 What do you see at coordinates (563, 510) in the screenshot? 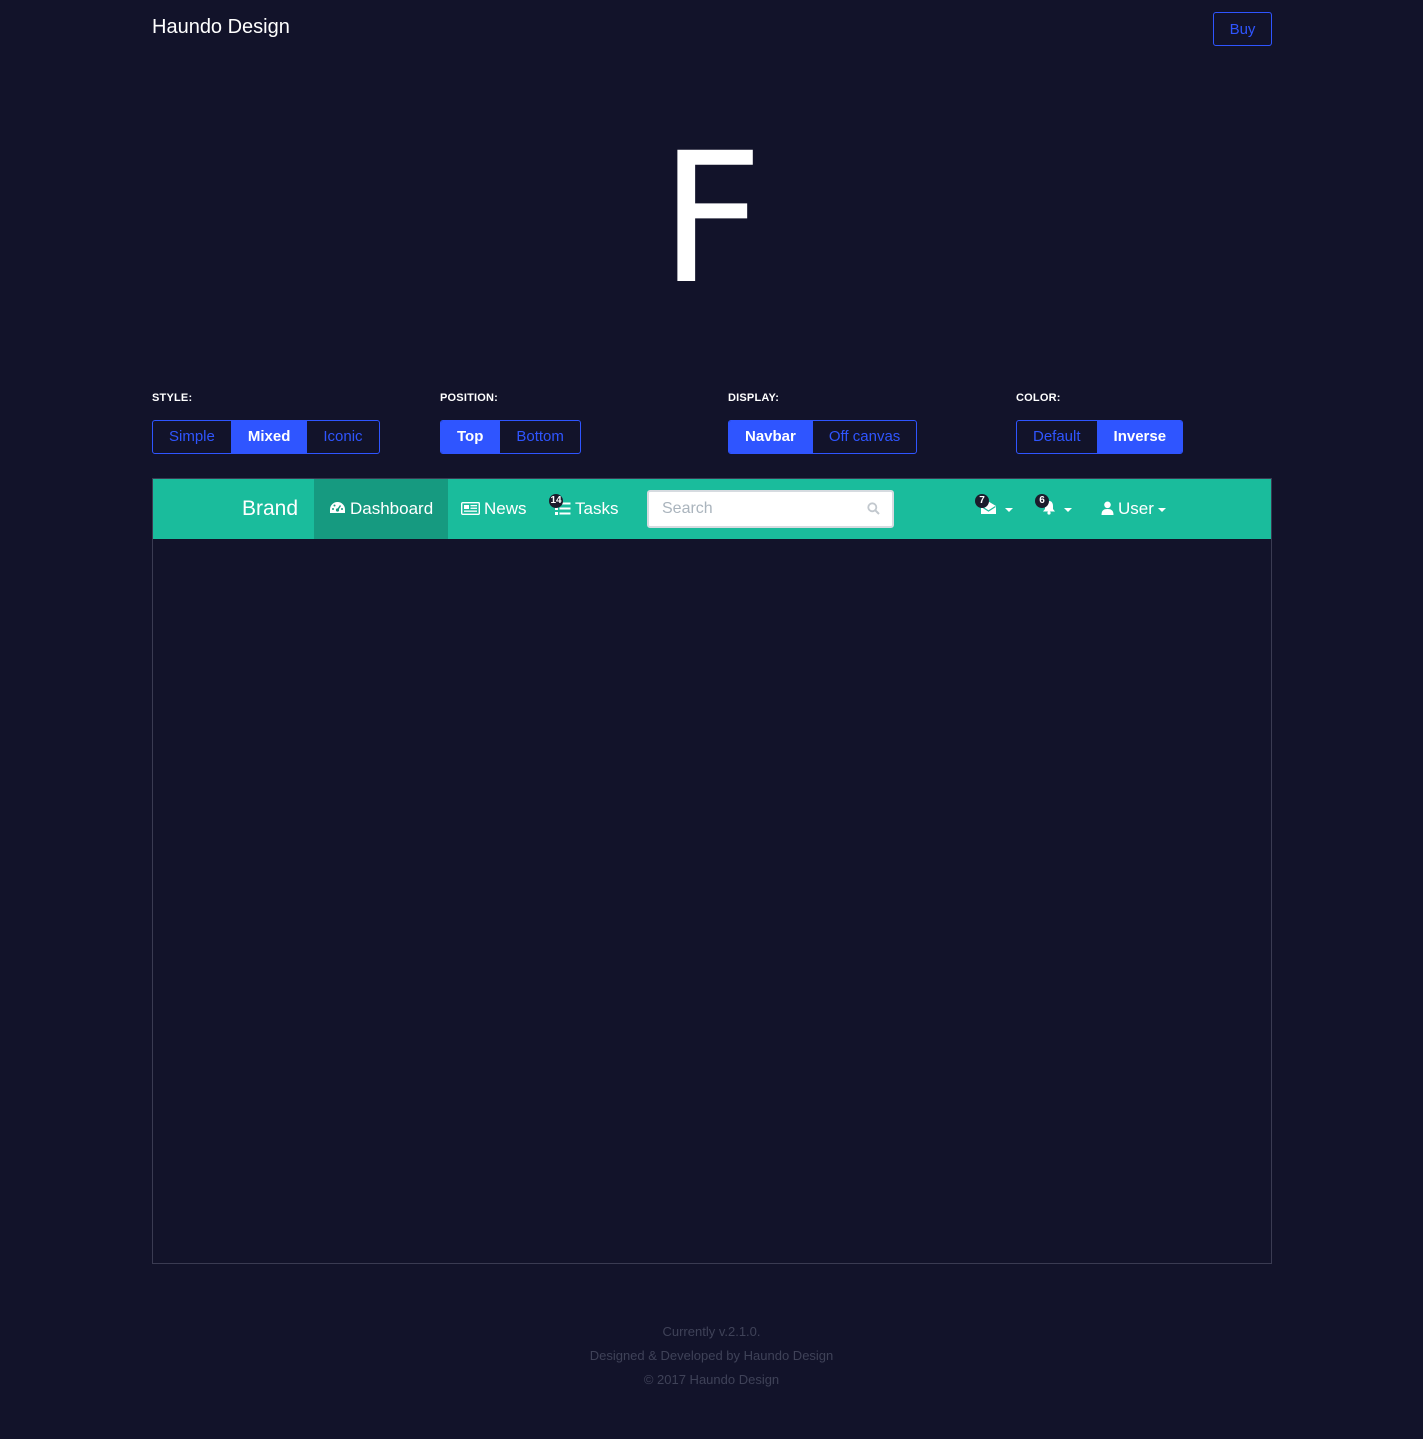
I see `tasks-icon` at bounding box center [563, 510].